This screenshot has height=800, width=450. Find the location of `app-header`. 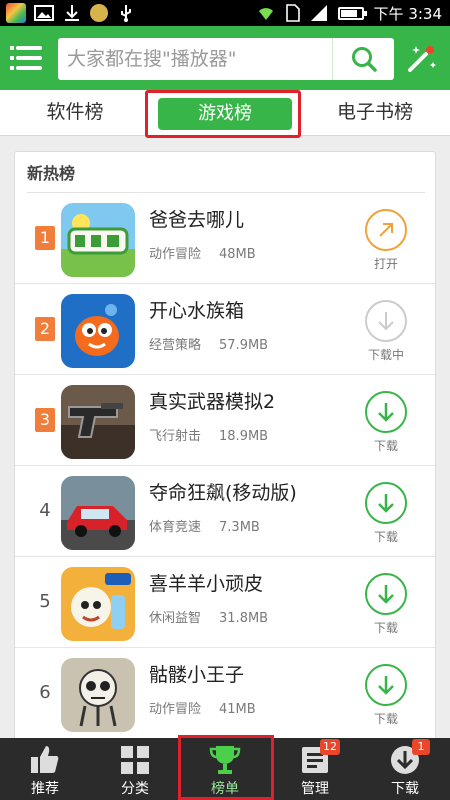

app-header is located at coordinates (225, 58).